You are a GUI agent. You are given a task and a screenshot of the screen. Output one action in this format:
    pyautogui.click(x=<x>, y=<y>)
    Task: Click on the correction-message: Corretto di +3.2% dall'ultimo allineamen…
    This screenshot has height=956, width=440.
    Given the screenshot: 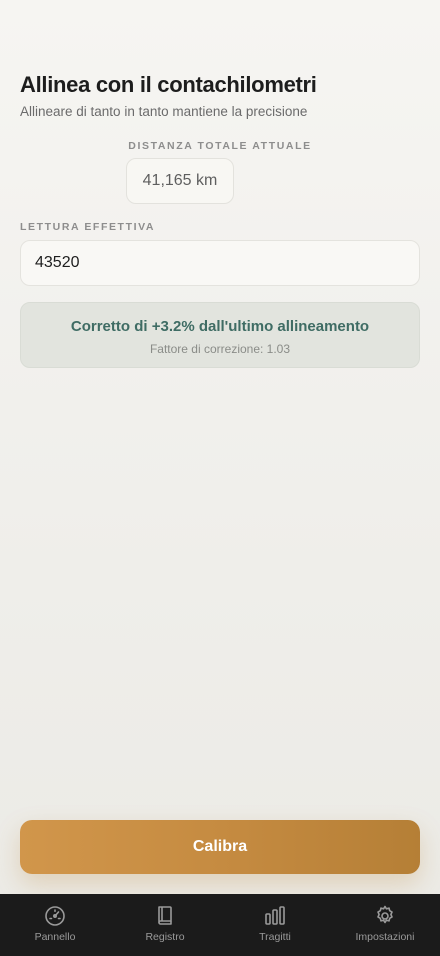 What is the action you would take?
    pyautogui.click(x=220, y=326)
    